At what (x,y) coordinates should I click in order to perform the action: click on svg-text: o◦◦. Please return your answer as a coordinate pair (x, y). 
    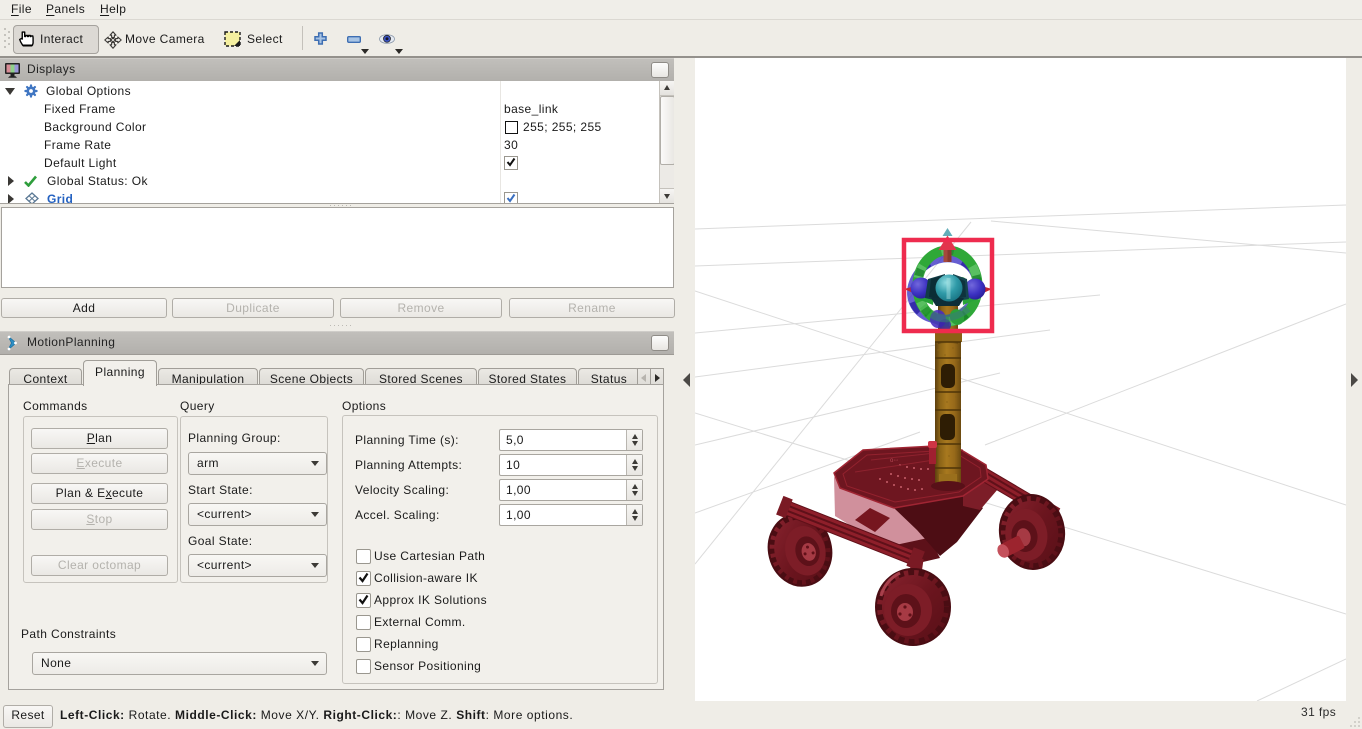
    Looking at the image, I should click on (894, 461).